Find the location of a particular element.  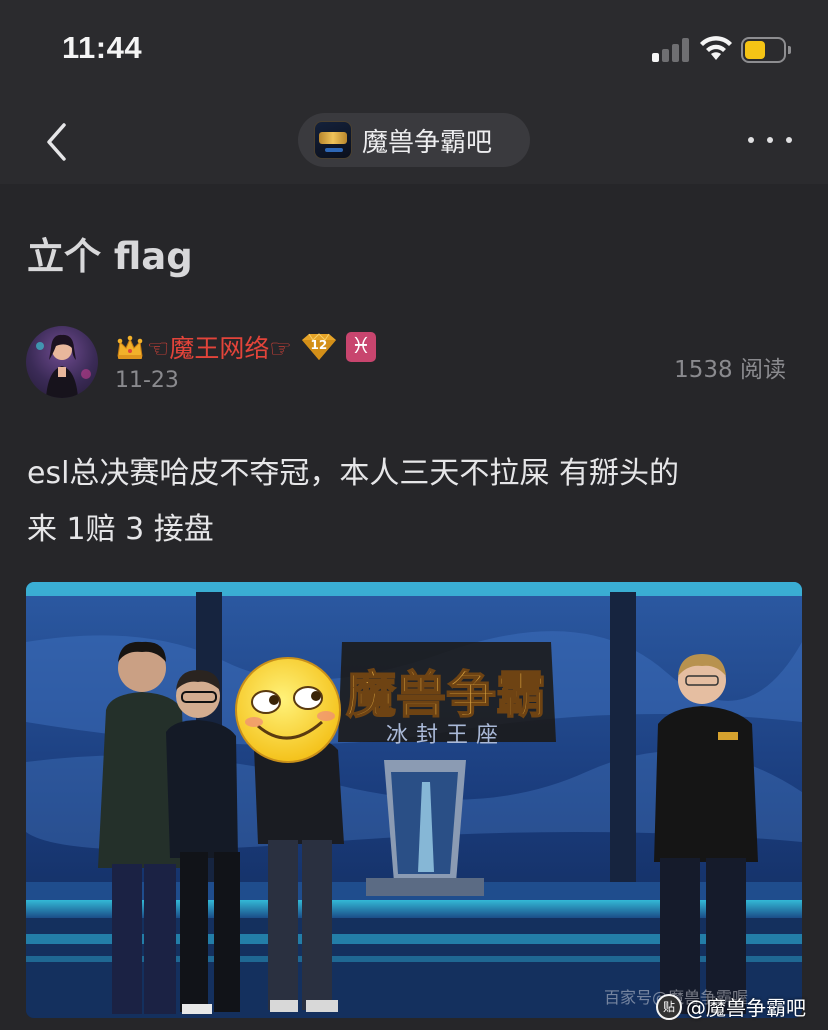

crown-icon is located at coordinates (130, 347).